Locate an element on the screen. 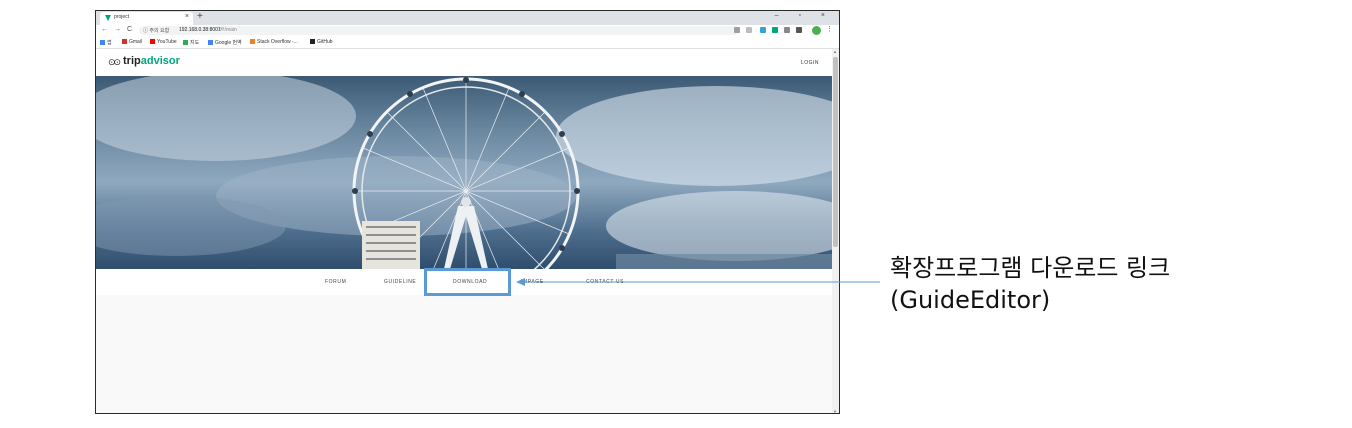  annotation-label: 확장프로그램 다운로드 링크 (GuideEditor) is located at coordinates (1030, 284).